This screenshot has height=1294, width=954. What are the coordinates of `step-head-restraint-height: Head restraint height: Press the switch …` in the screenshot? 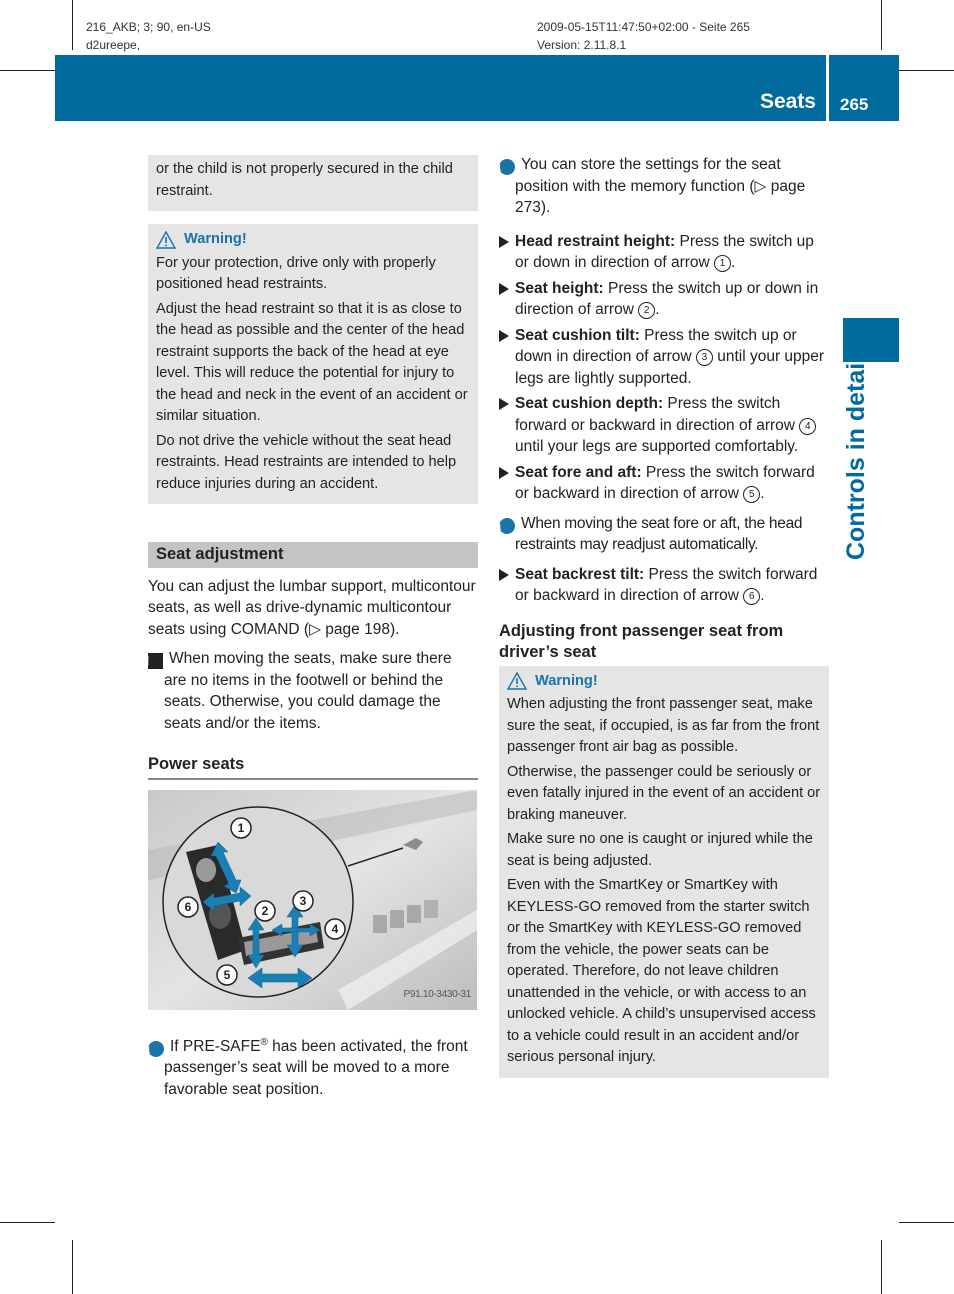 It's located at (664, 252).